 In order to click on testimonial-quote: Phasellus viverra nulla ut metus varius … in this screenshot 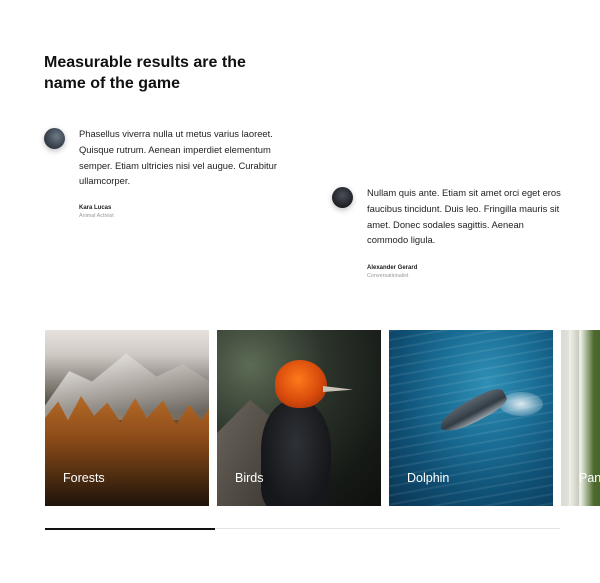, I will do `click(178, 157)`.